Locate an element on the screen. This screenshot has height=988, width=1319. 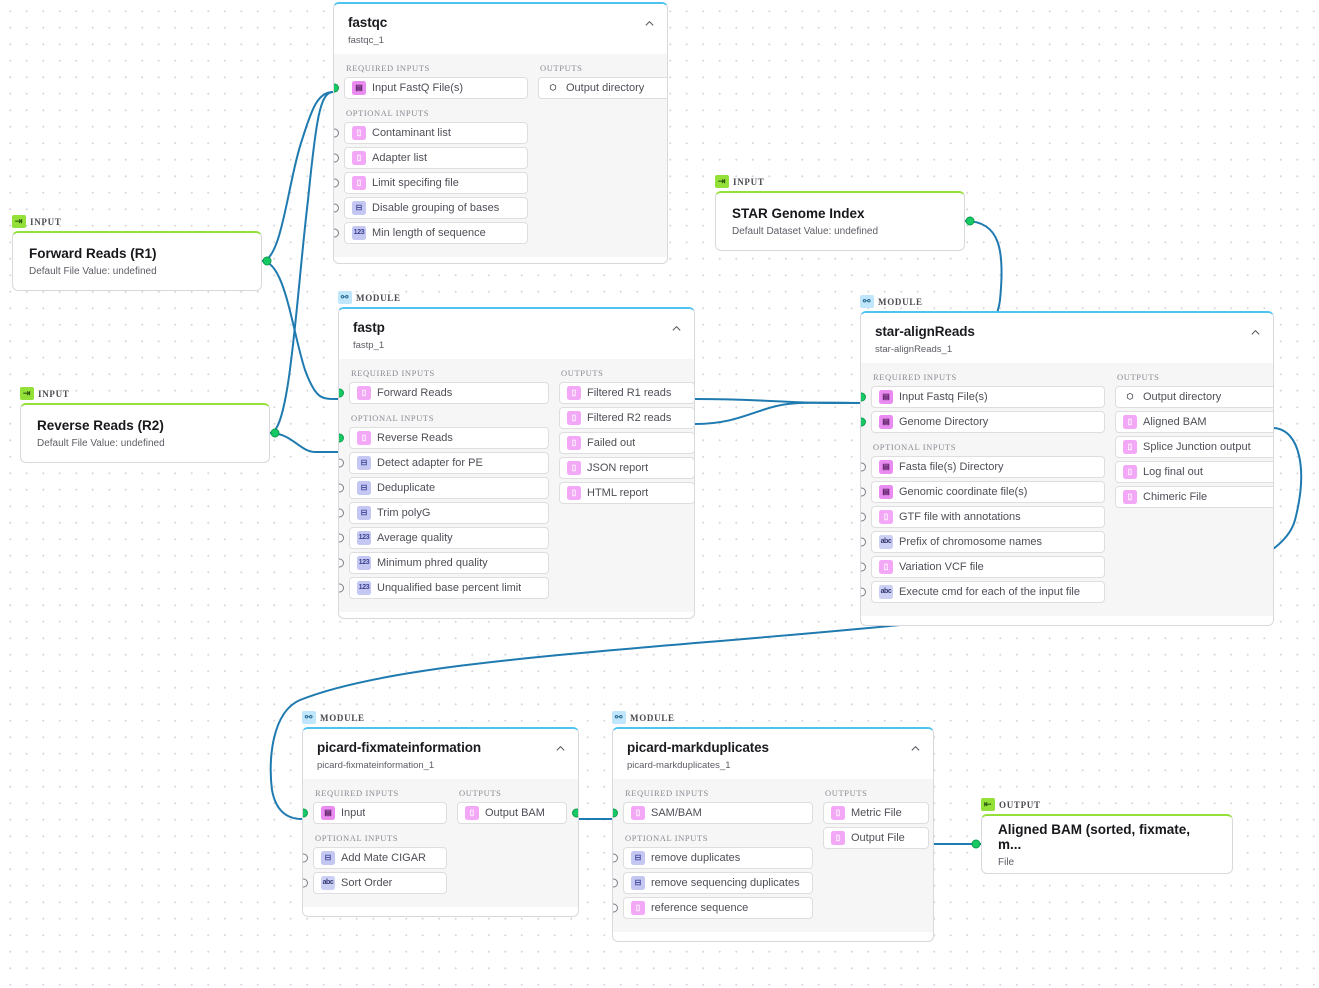
port-row: ⊟ remove duplicates is located at coordinates (713, 857).